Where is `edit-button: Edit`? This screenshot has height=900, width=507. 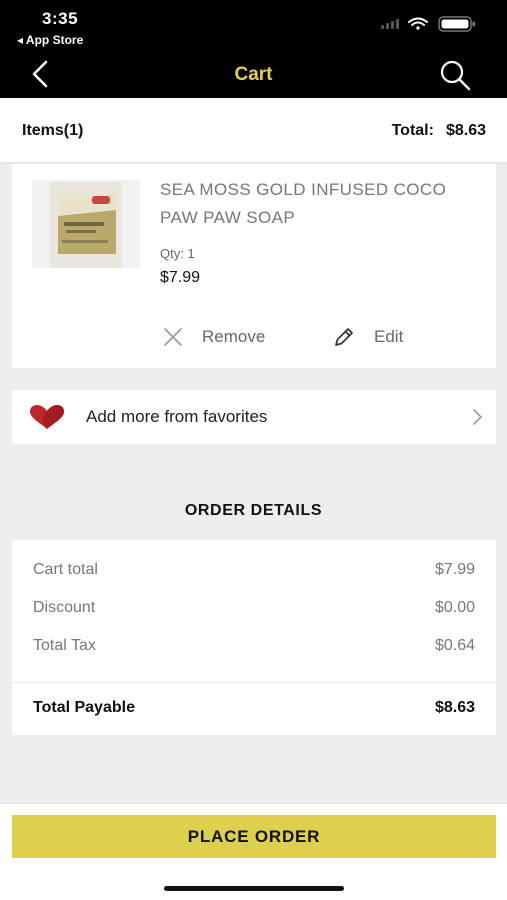 edit-button: Edit is located at coordinates (367, 337).